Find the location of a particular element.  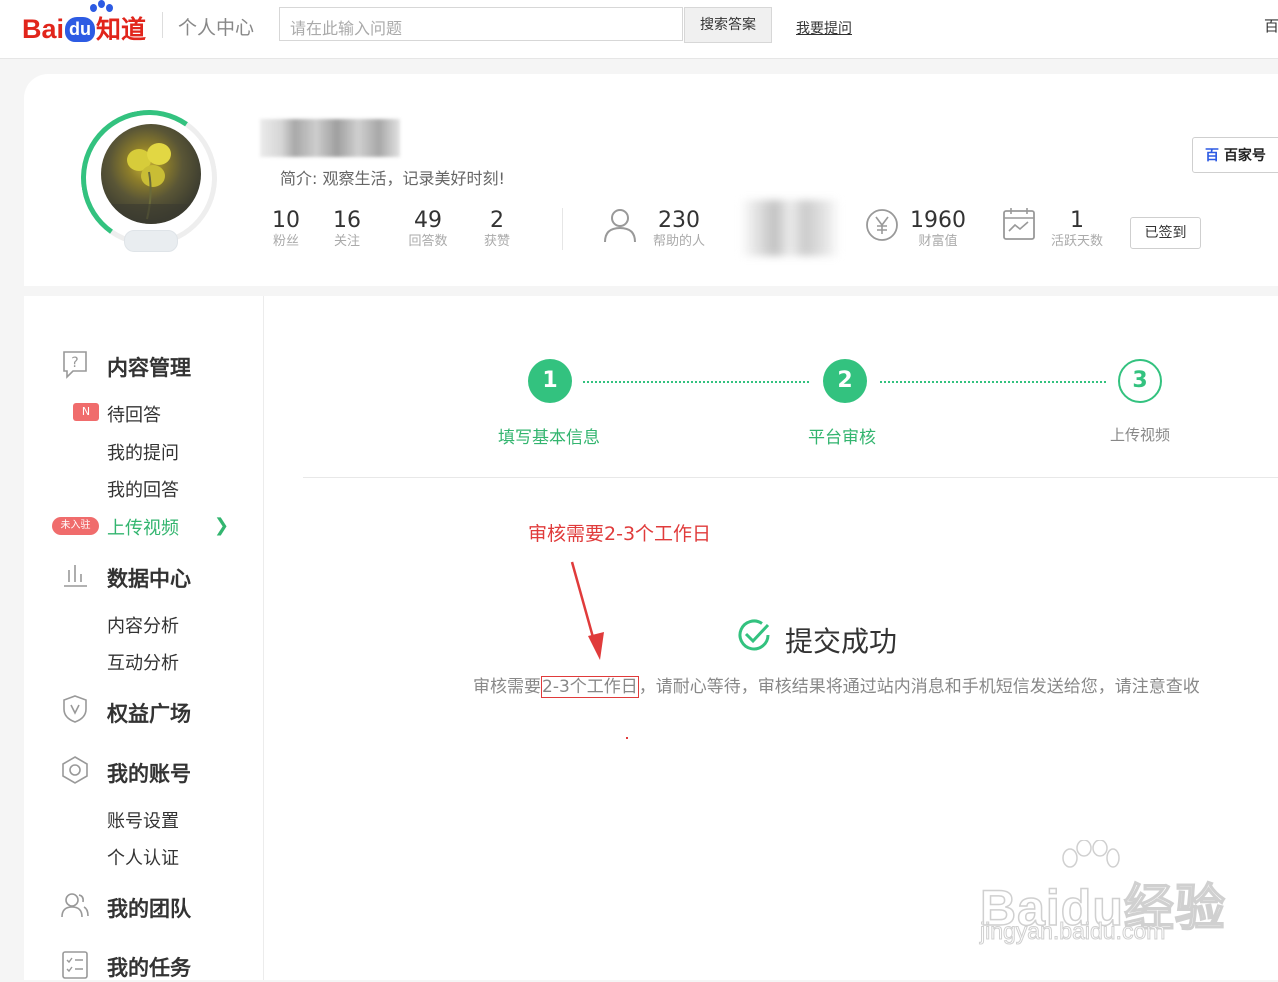

search-input: 请在此输入问题 is located at coordinates (481, 24).